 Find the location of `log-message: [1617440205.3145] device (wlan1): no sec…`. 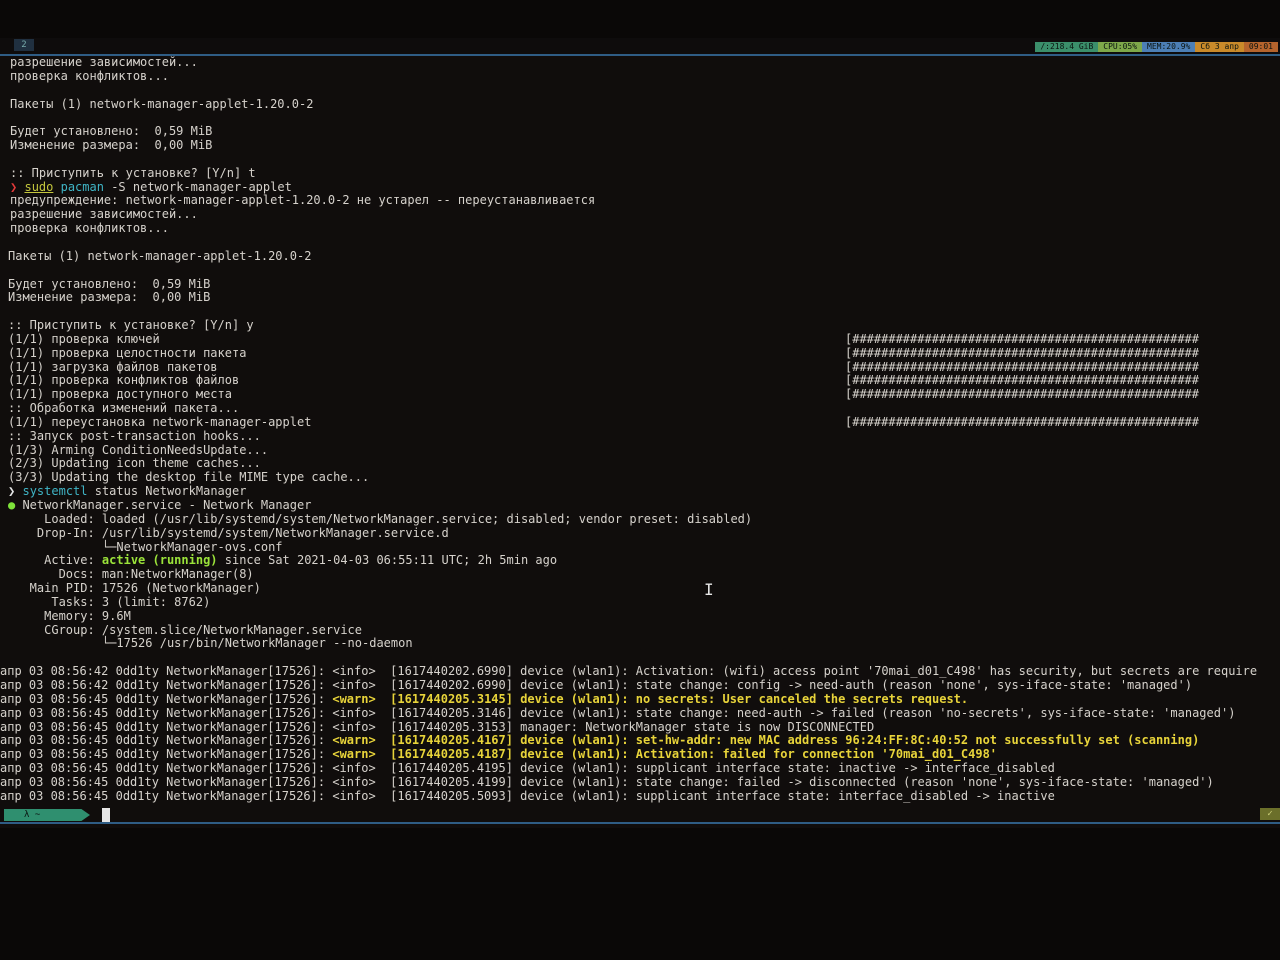

log-message: [1617440205.3145] device (wlan1): no sec… is located at coordinates (672, 698).